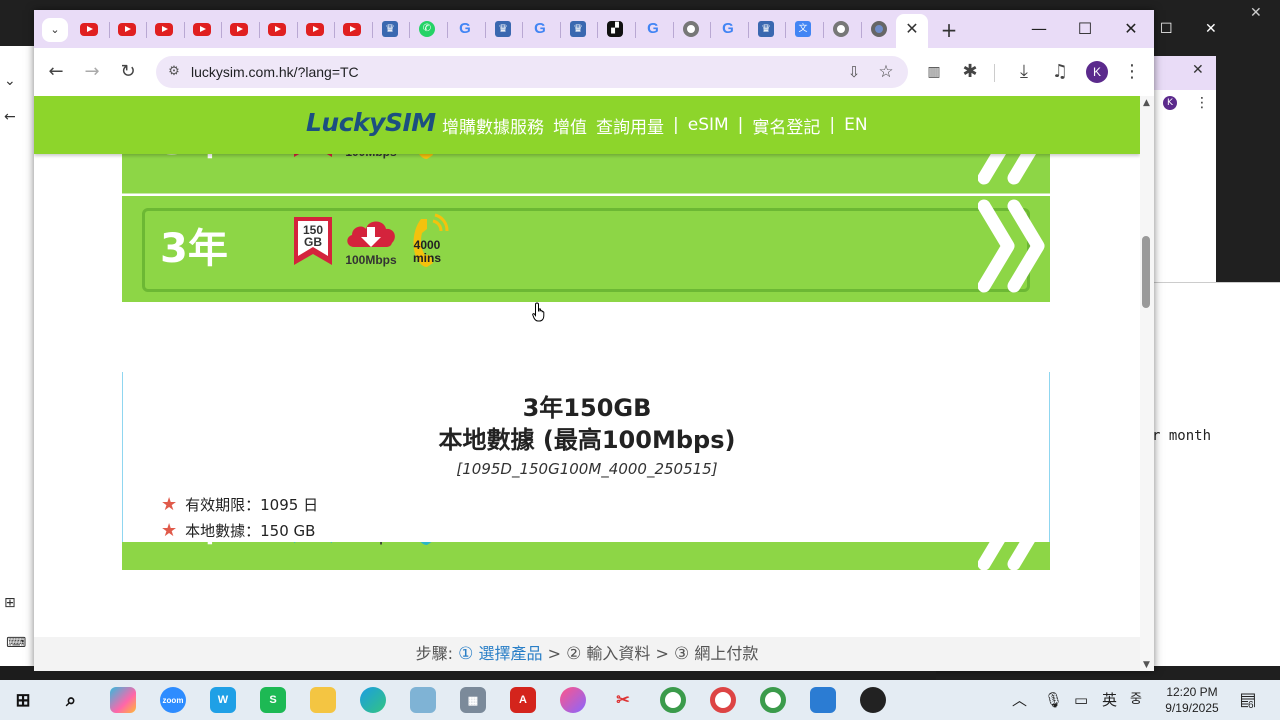  I want to click on site-logo: LuckySIM, so click(371, 122).